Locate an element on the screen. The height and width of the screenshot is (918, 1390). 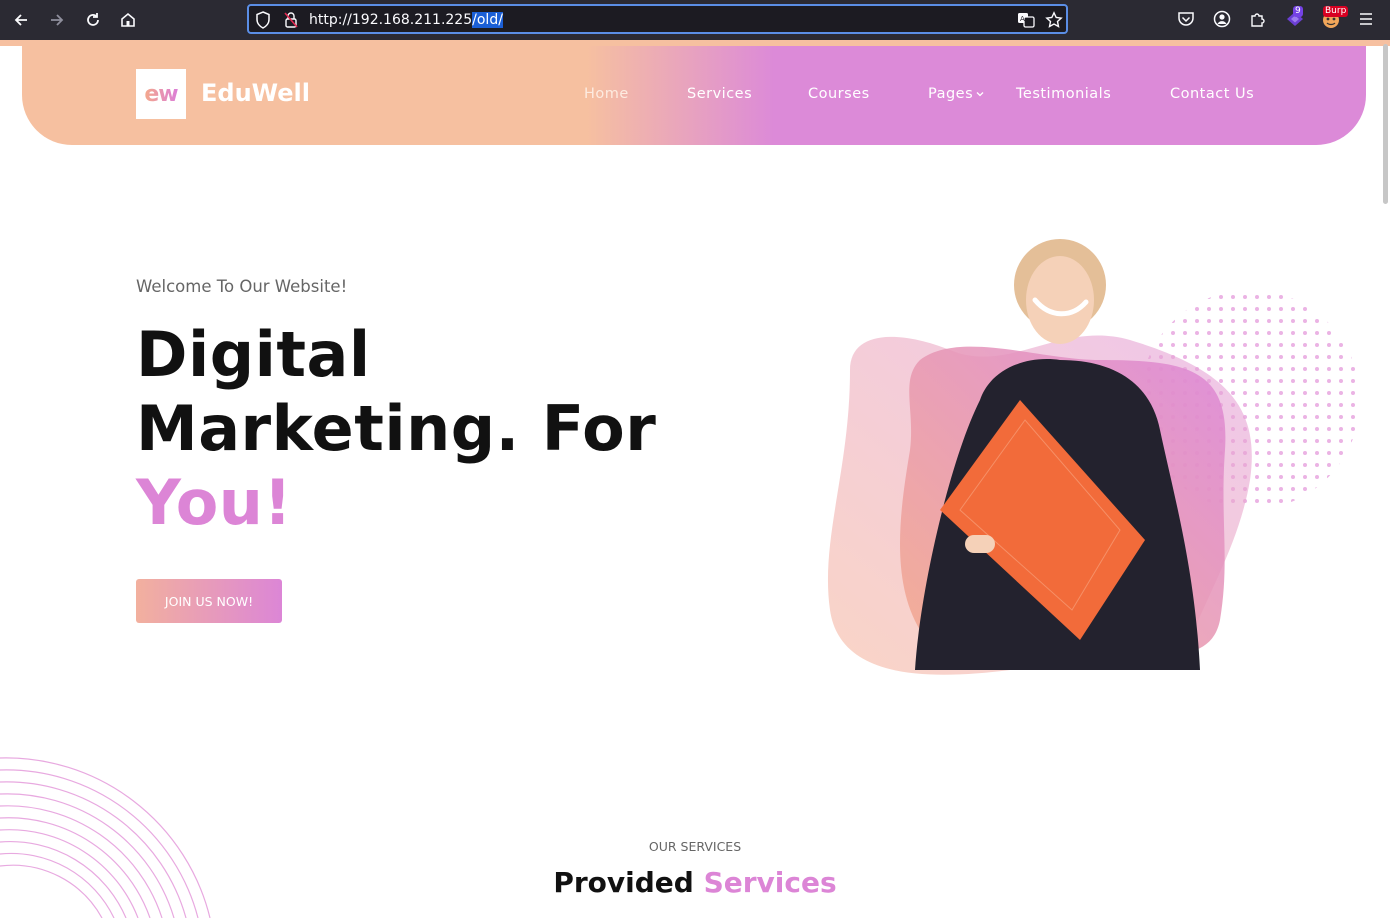
burp-badge: Burp is located at coordinates (1336, 11).